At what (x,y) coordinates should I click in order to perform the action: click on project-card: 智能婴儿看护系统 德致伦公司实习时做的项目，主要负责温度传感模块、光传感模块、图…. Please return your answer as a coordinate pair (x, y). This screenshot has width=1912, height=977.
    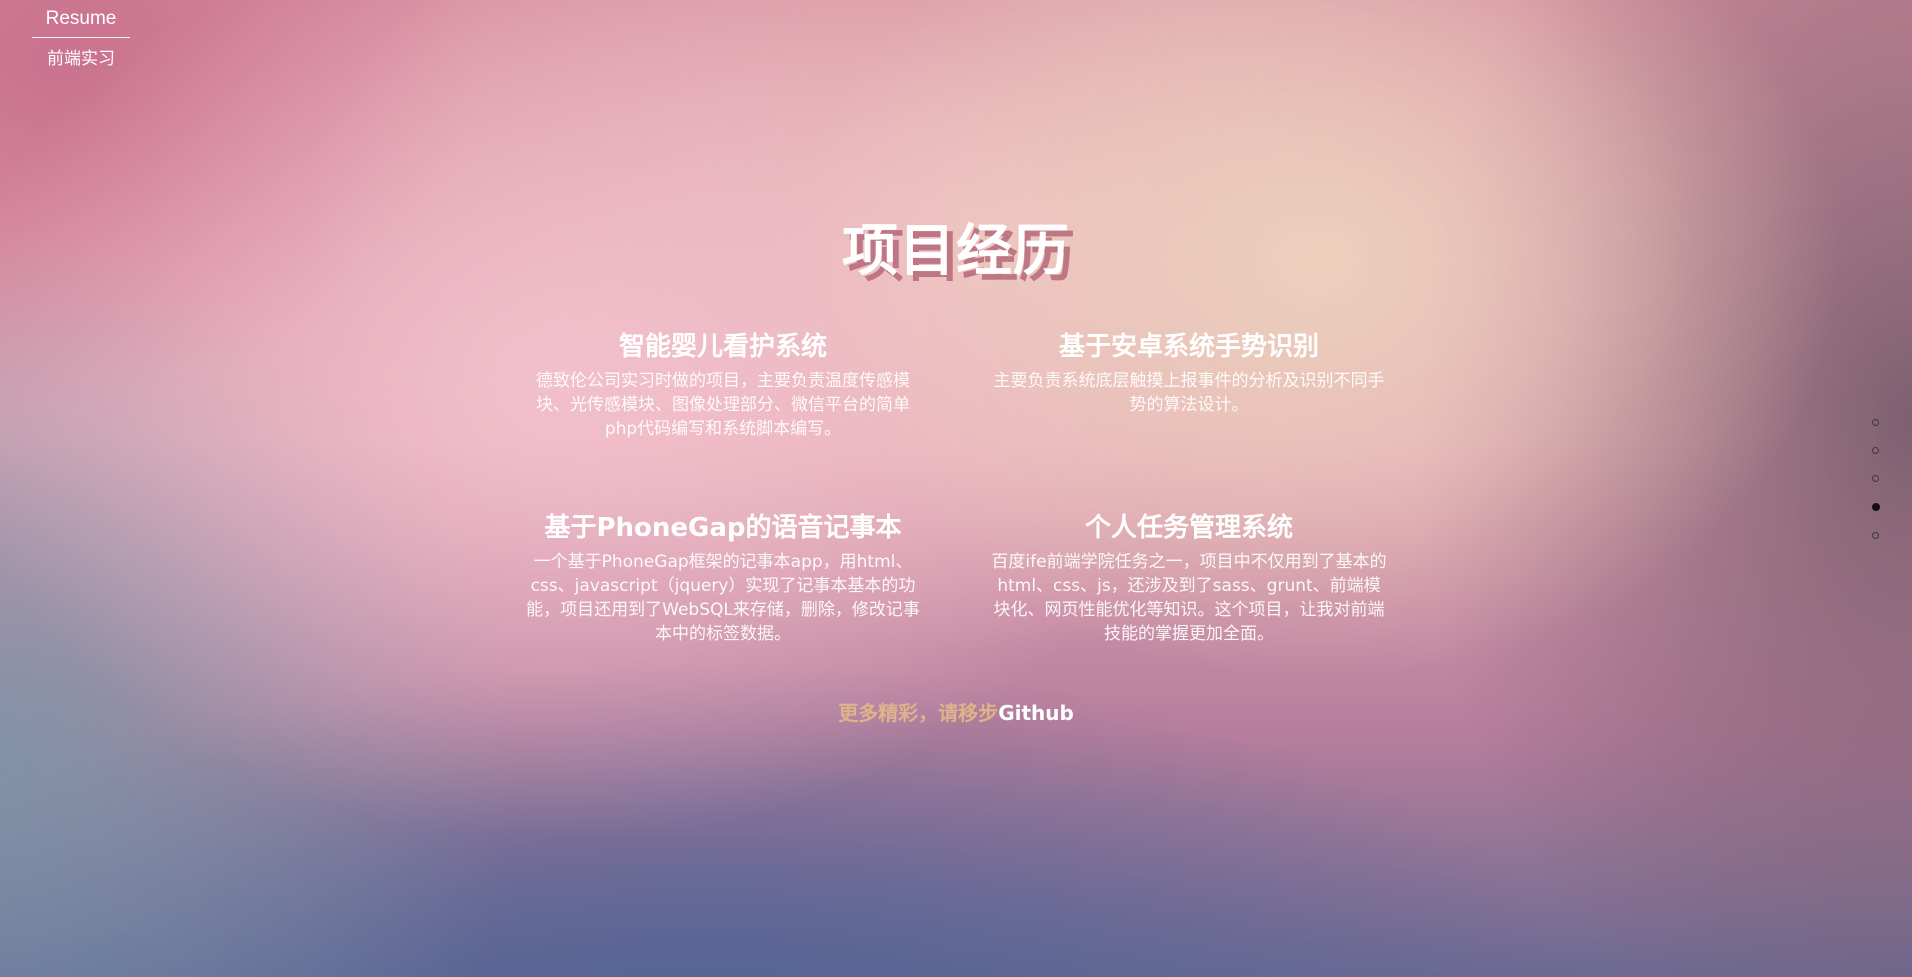
    Looking at the image, I should click on (723, 383).